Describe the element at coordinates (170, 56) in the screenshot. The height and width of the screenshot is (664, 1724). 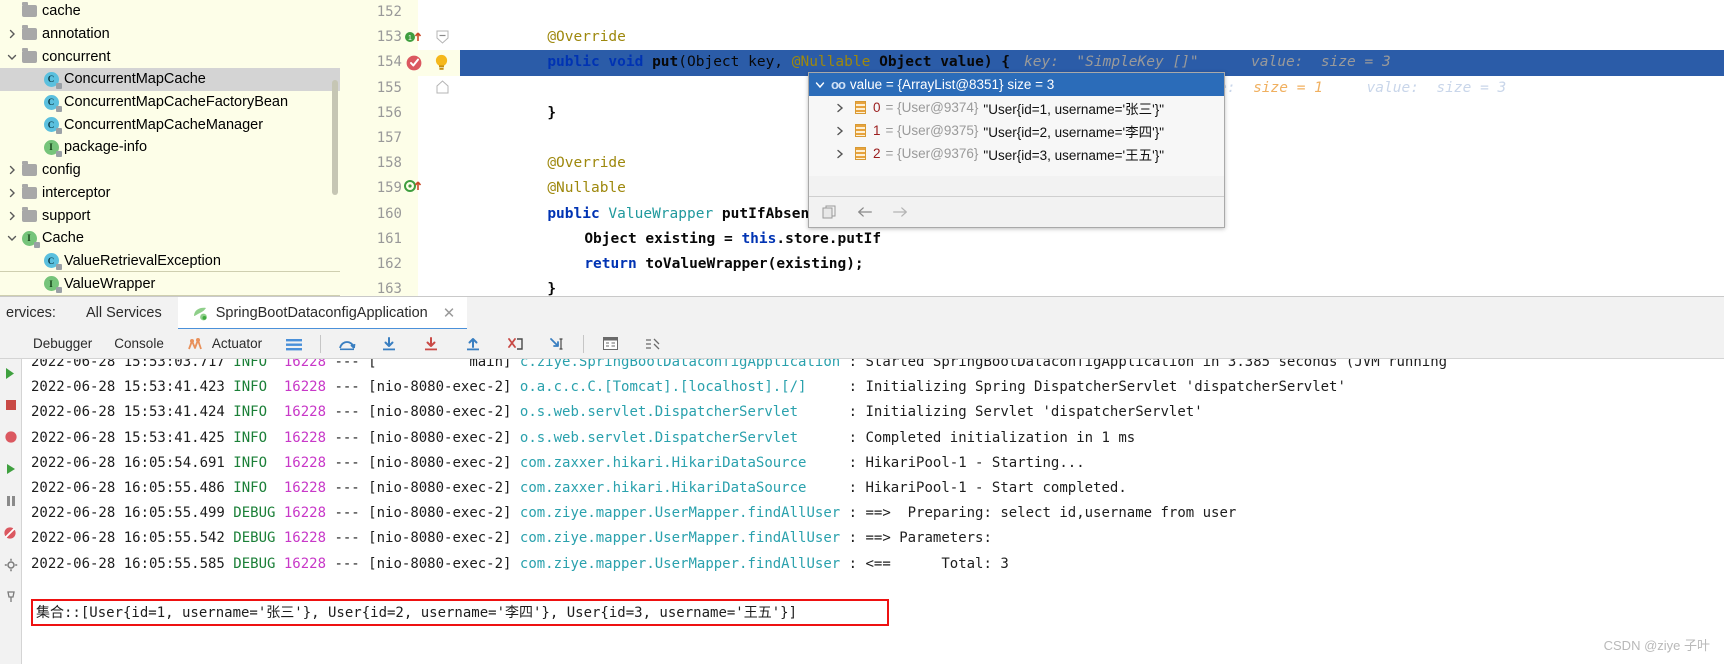
I see `tree-item-concurrent: concurrent` at that location.